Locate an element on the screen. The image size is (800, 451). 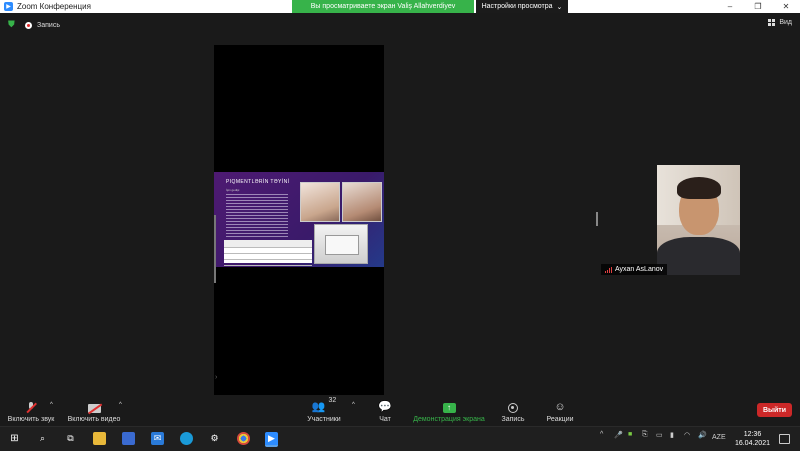
participants-button: 👥 32 Участники is located at coordinates (324, 410).